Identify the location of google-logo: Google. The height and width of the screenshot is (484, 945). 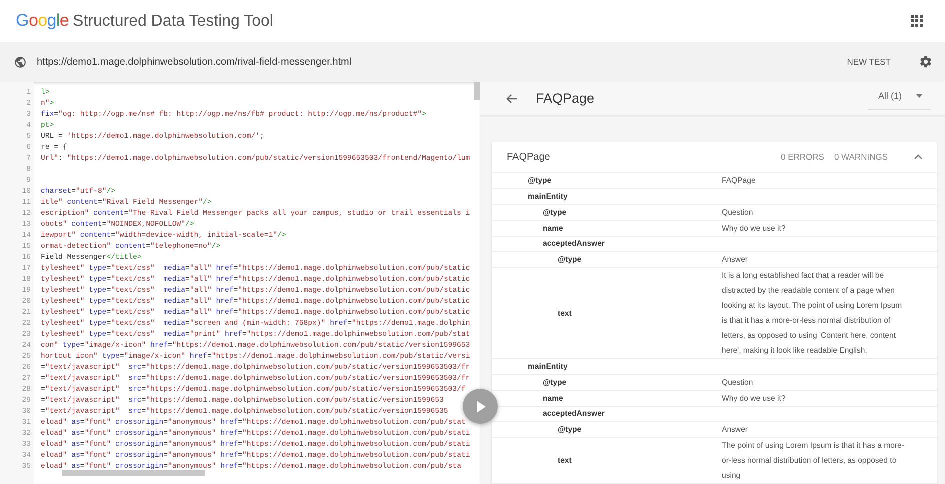
(43, 21).